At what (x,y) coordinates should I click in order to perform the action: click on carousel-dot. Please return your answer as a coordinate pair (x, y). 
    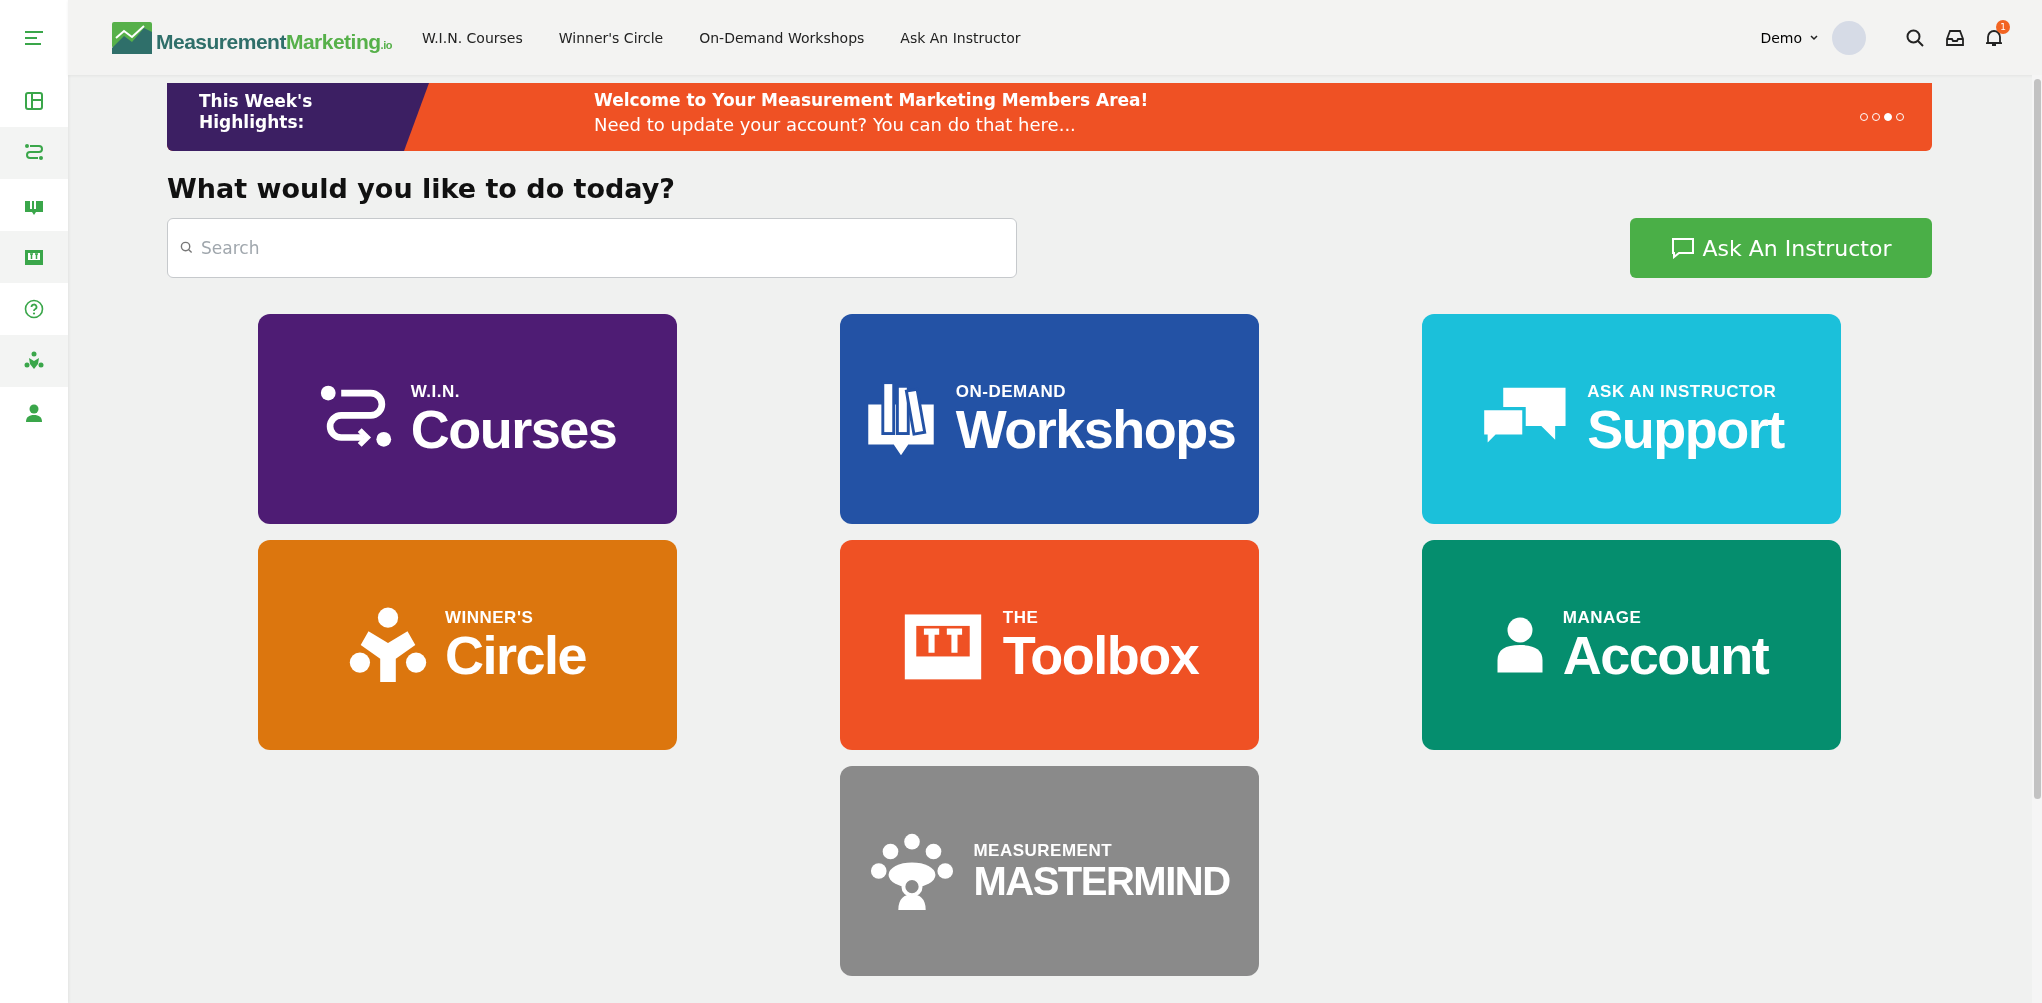
    Looking at the image, I should click on (1888, 117).